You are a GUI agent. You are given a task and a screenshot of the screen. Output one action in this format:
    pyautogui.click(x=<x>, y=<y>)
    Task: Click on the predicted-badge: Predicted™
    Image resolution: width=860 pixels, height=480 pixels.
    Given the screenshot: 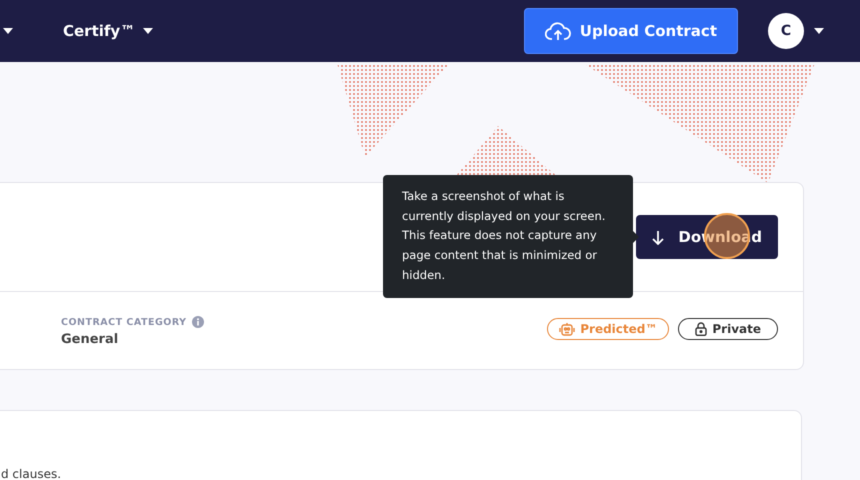 What is the action you would take?
    pyautogui.click(x=608, y=329)
    